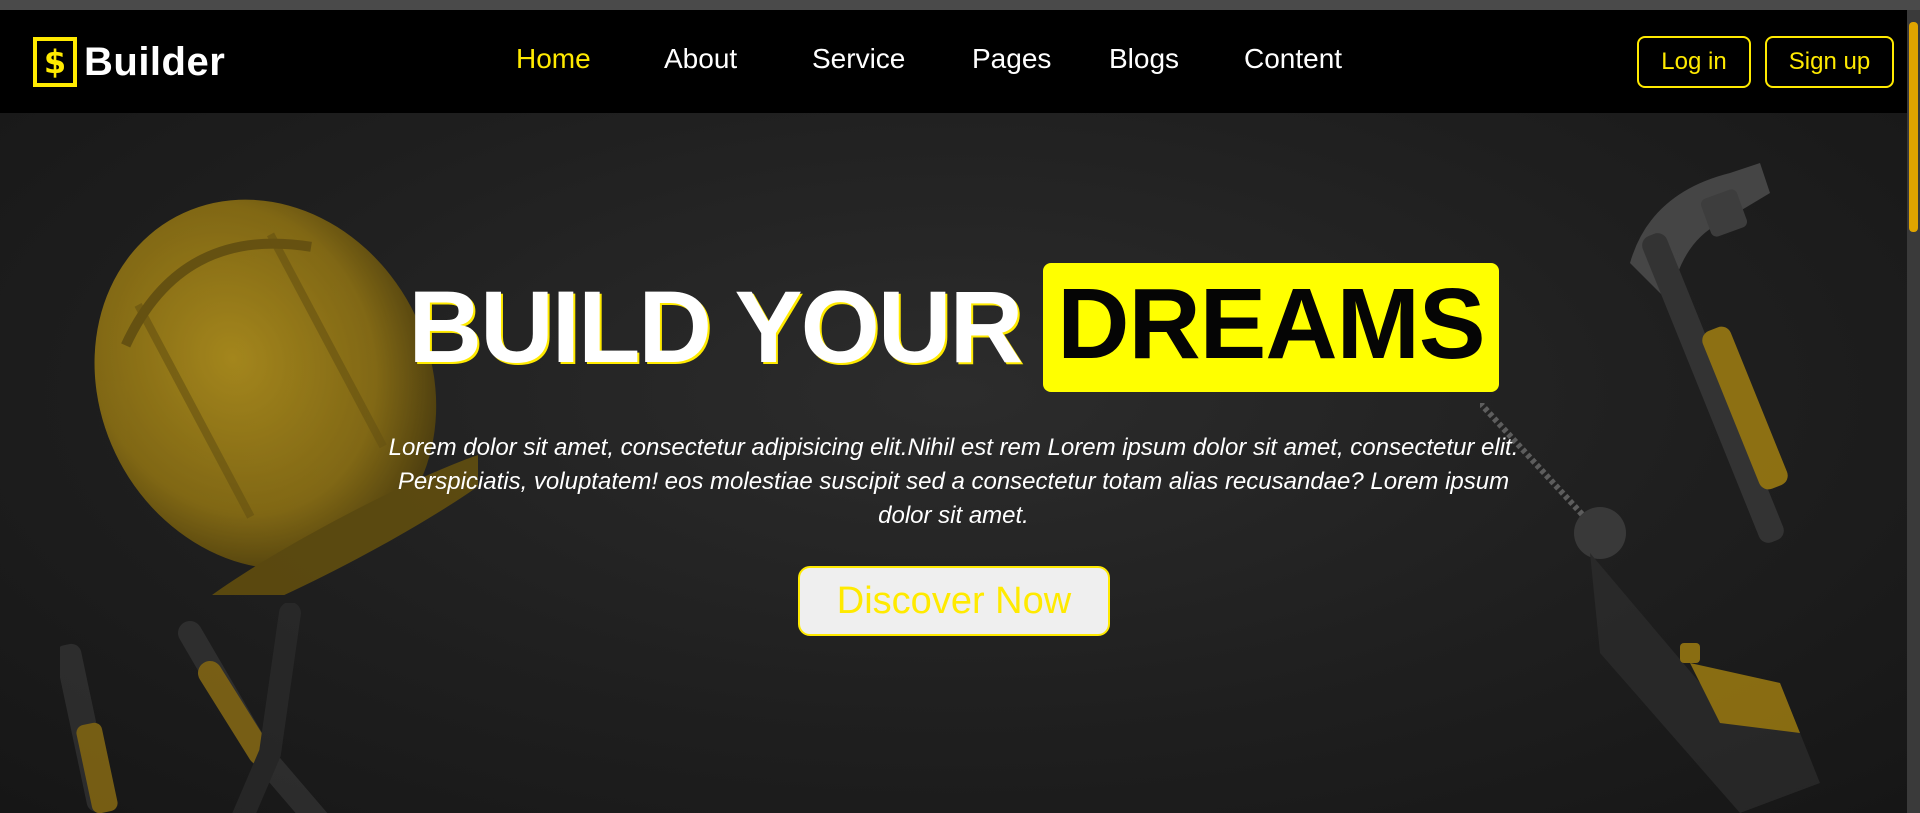  What do you see at coordinates (700, 59) in the screenshot?
I see `nav-item-about: About` at bounding box center [700, 59].